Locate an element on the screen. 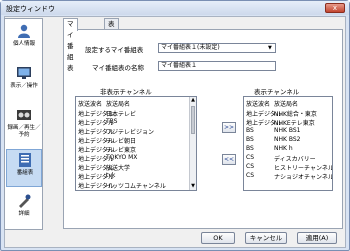  guide-select: マイ番組表１(未設定) ▼ is located at coordinates (217, 48).